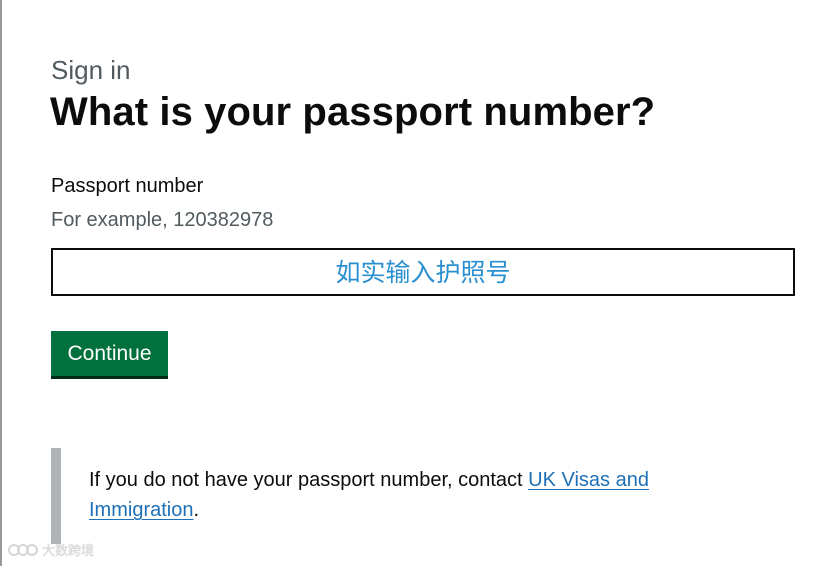  Describe the element at coordinates (109, 353) in the screenshot. I see `continue-button: Continue` at that location.